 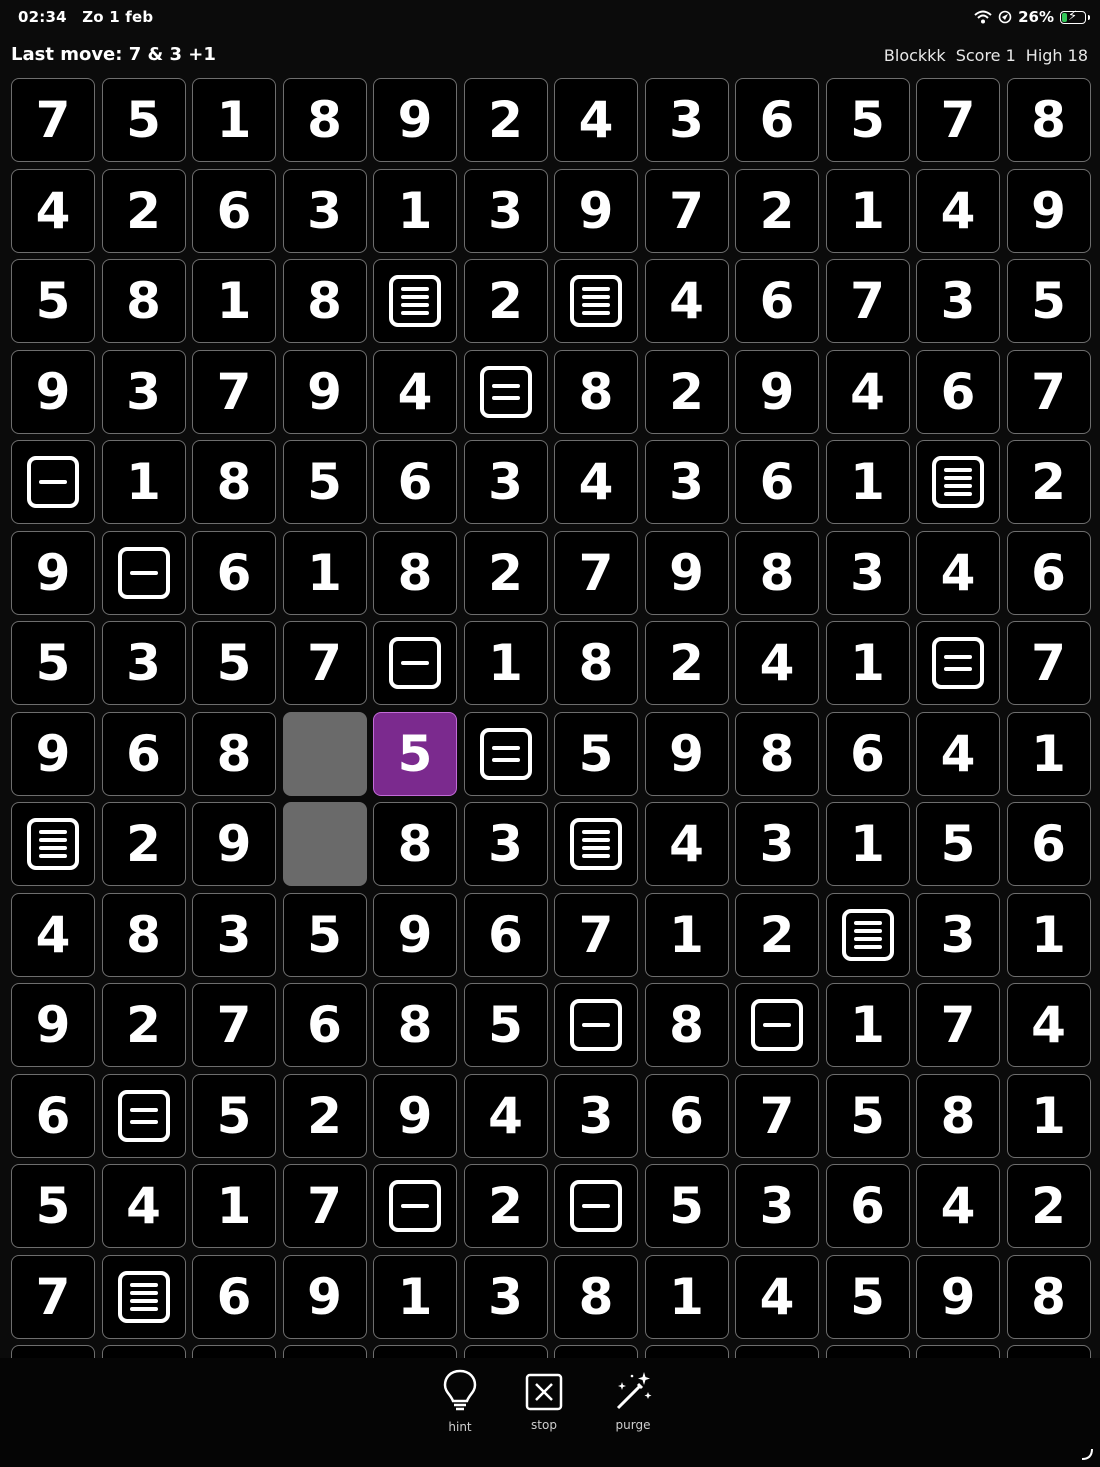 I want to click on hint-button: hint, so click(x=460, y=1401).